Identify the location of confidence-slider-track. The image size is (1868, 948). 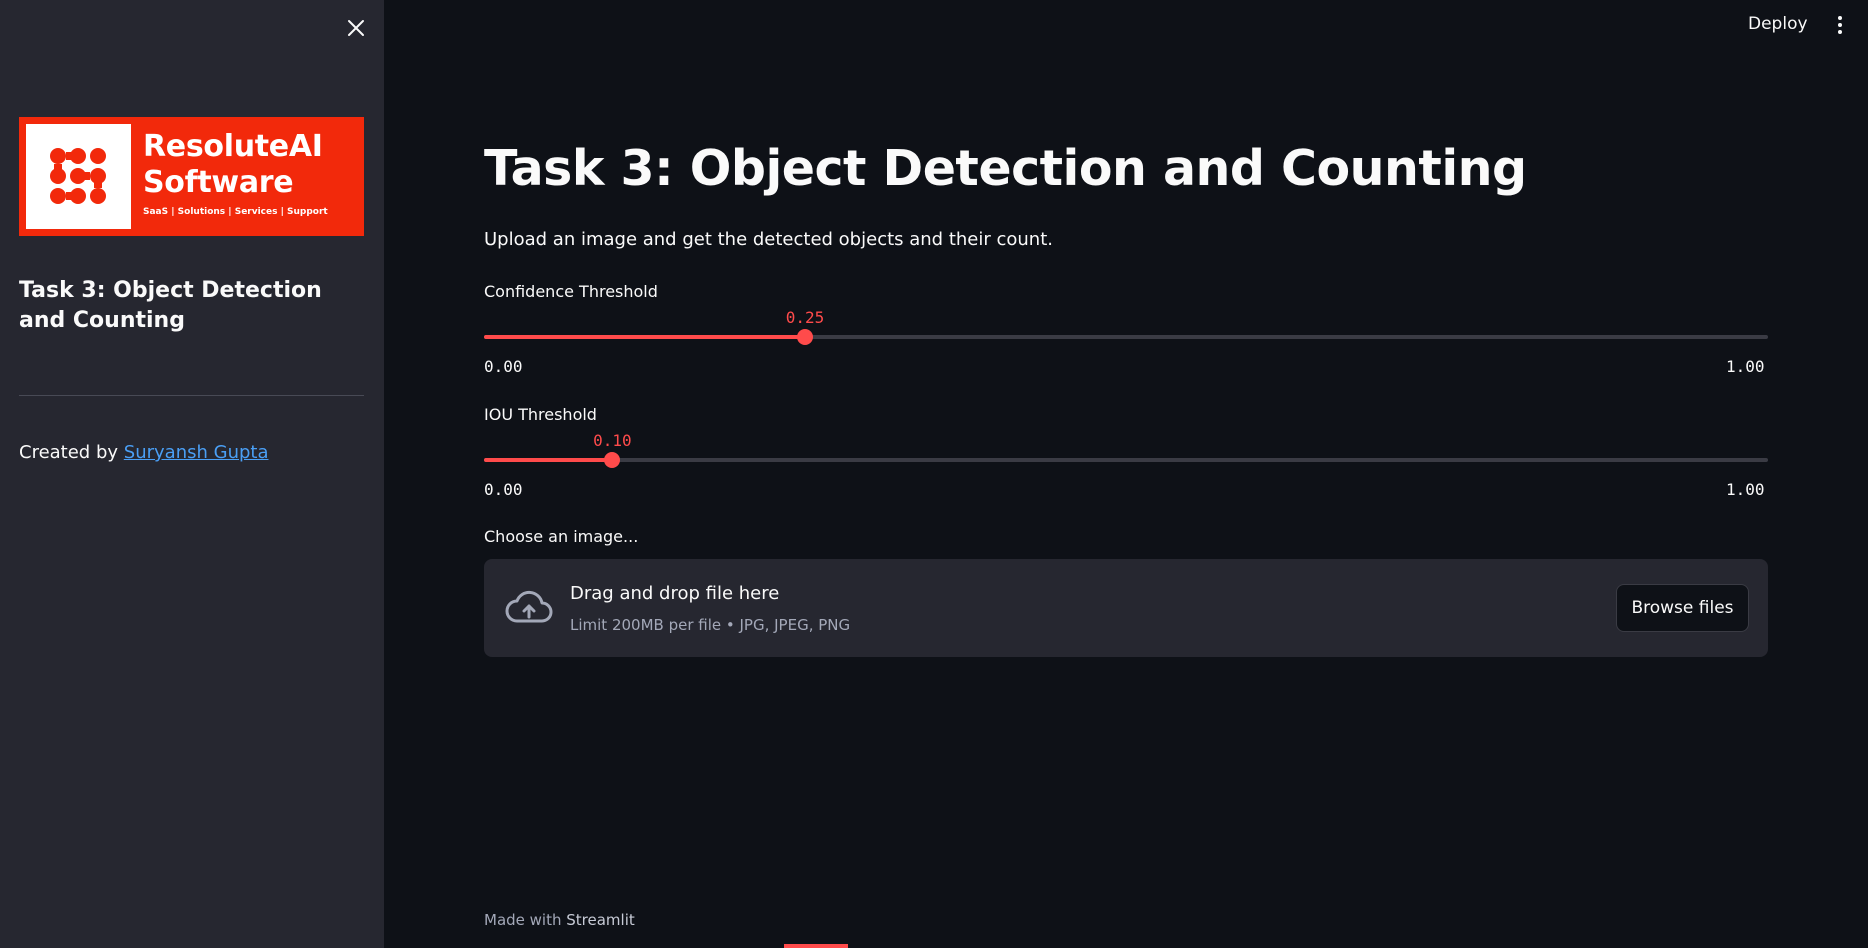
(1126, 337).